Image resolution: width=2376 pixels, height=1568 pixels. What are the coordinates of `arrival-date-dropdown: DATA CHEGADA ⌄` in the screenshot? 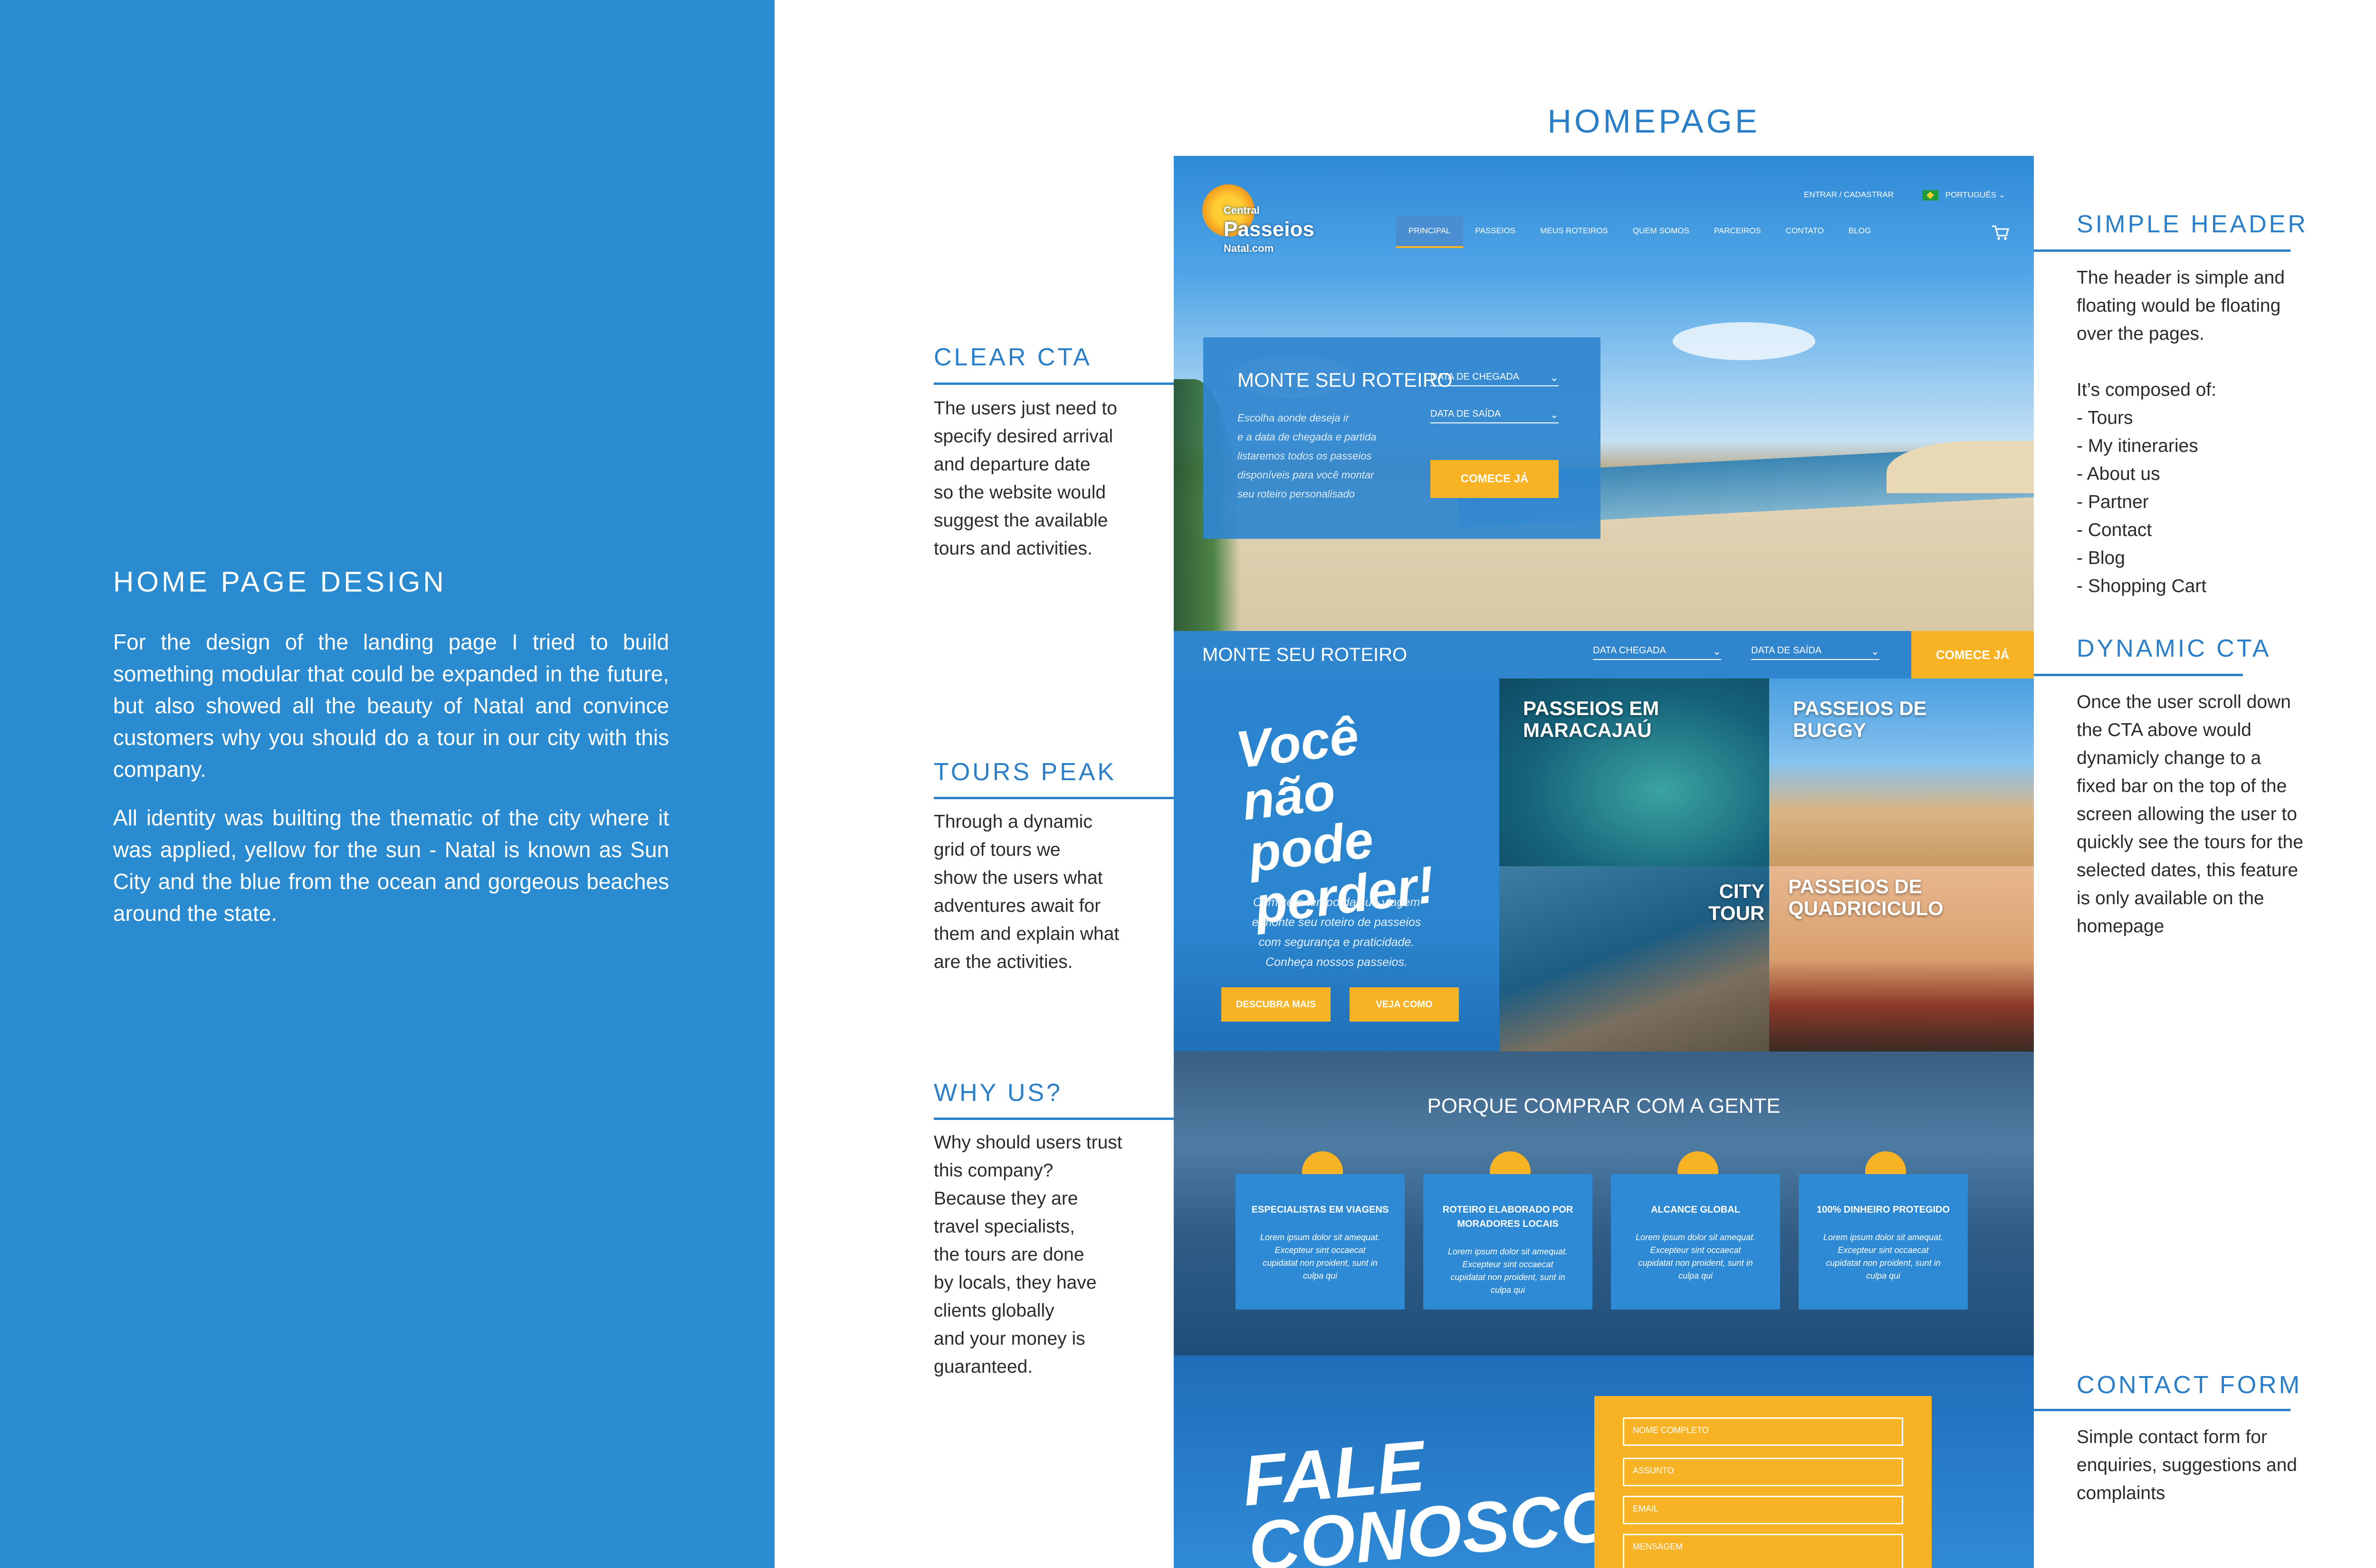 It's located at (1657, 653).